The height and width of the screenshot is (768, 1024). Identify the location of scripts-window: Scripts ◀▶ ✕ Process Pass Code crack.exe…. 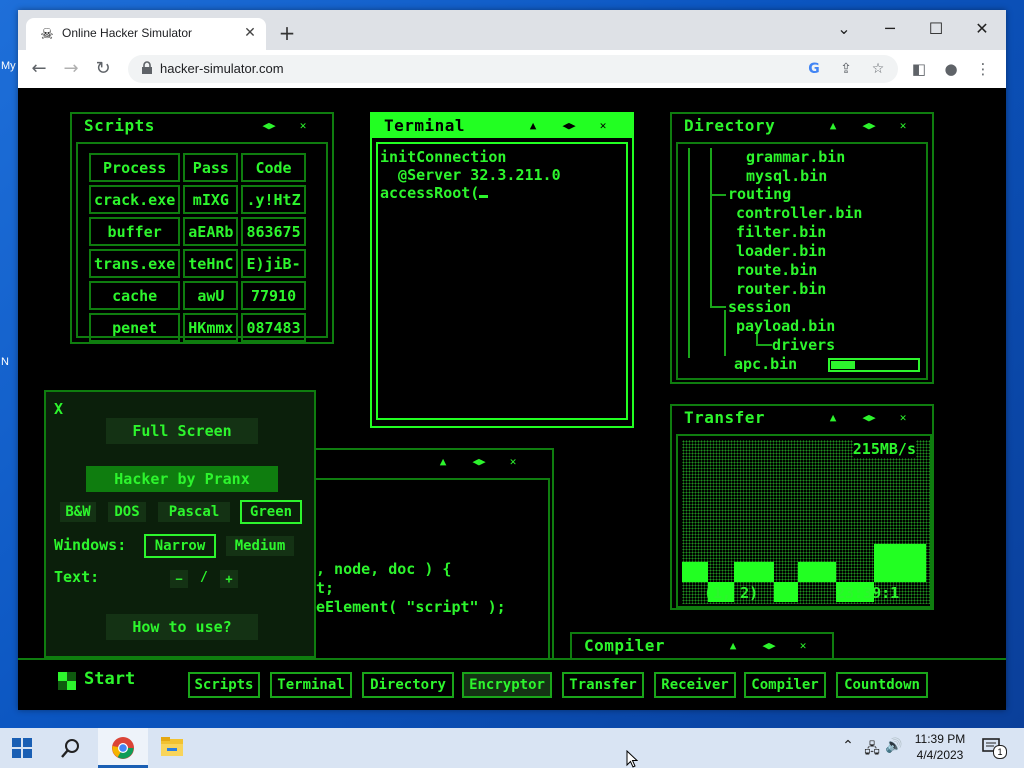
(202, 228).